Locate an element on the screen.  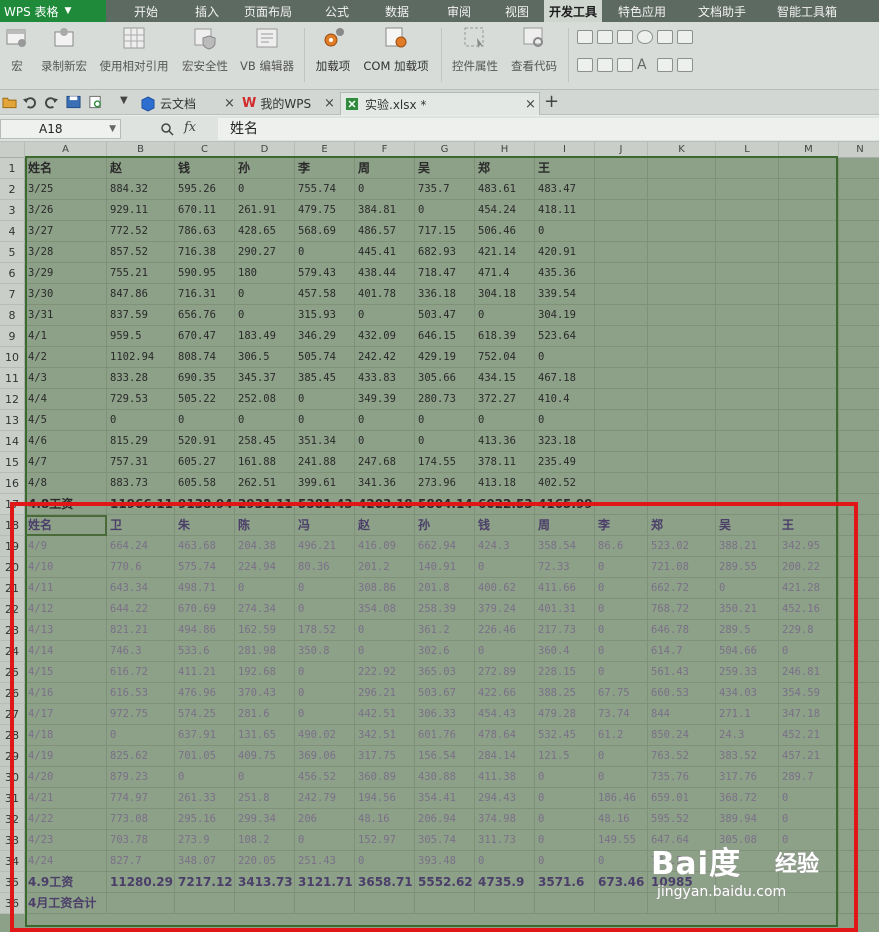
row-header: 28 is located at coordinates (12, 735).